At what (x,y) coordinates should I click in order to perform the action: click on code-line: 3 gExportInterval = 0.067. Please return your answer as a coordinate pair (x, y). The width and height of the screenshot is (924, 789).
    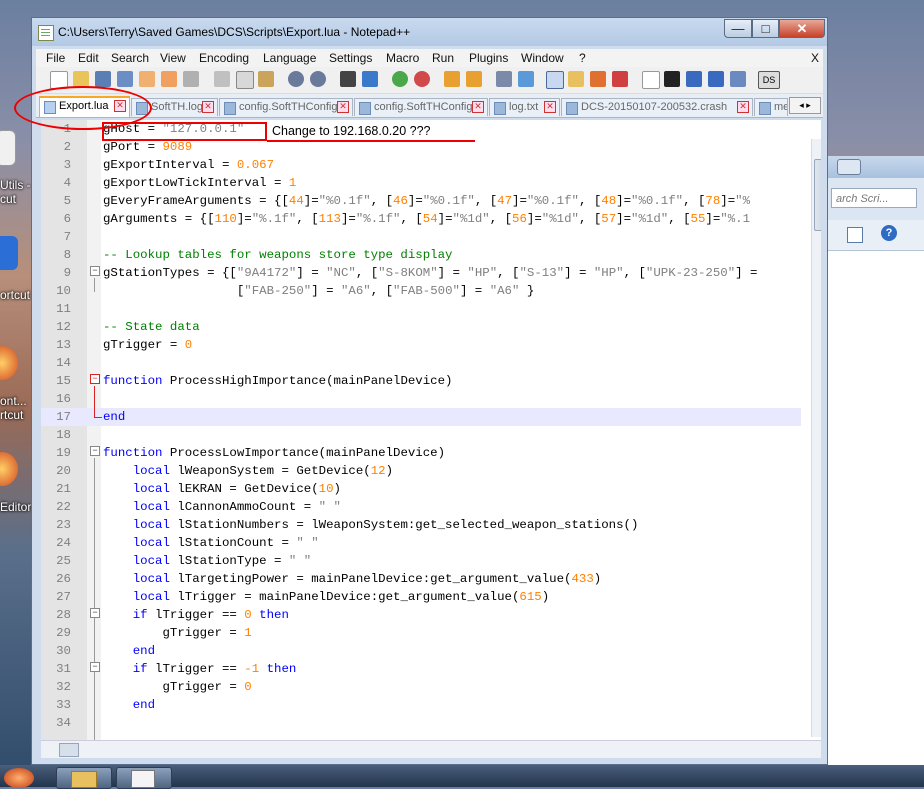
    Looking at the image, I should click on (421, 165).